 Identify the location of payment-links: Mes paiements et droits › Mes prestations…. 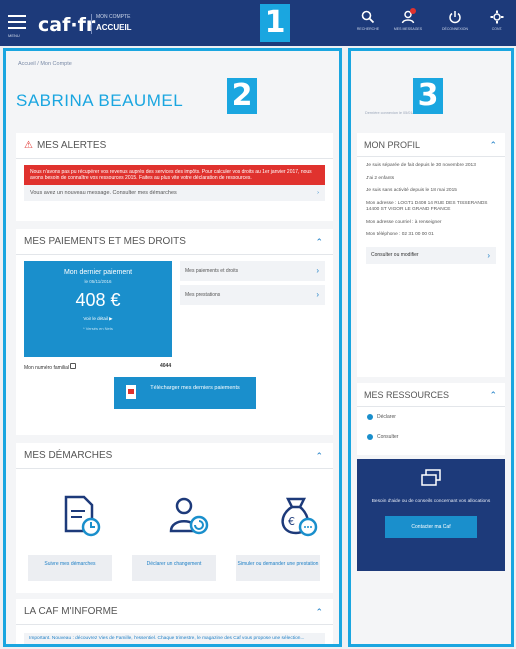
(252, 285).